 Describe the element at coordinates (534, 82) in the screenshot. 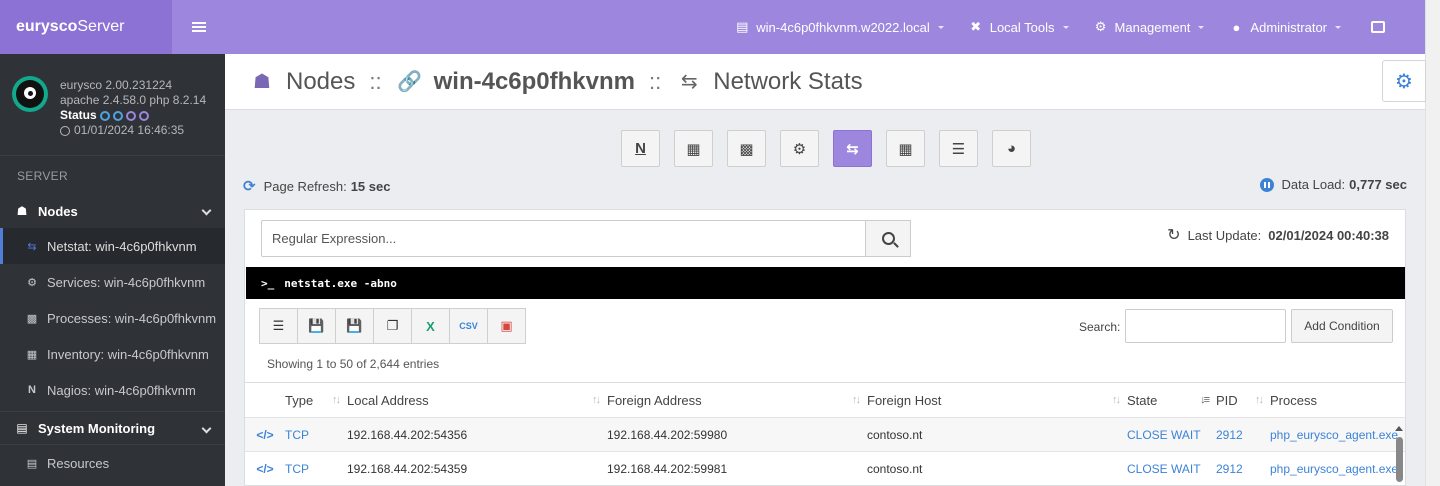

I see `breadcrumb-host: win-4c6p0fhkvnm` at that location.